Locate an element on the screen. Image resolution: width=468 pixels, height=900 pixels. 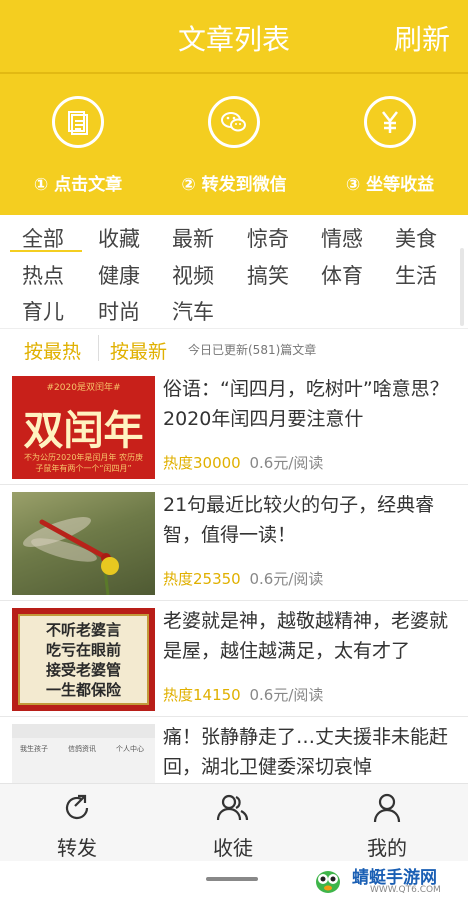
watermark: 蜻蜓手游网 WWW.QT6.COM is located at coordinates (385, 880).